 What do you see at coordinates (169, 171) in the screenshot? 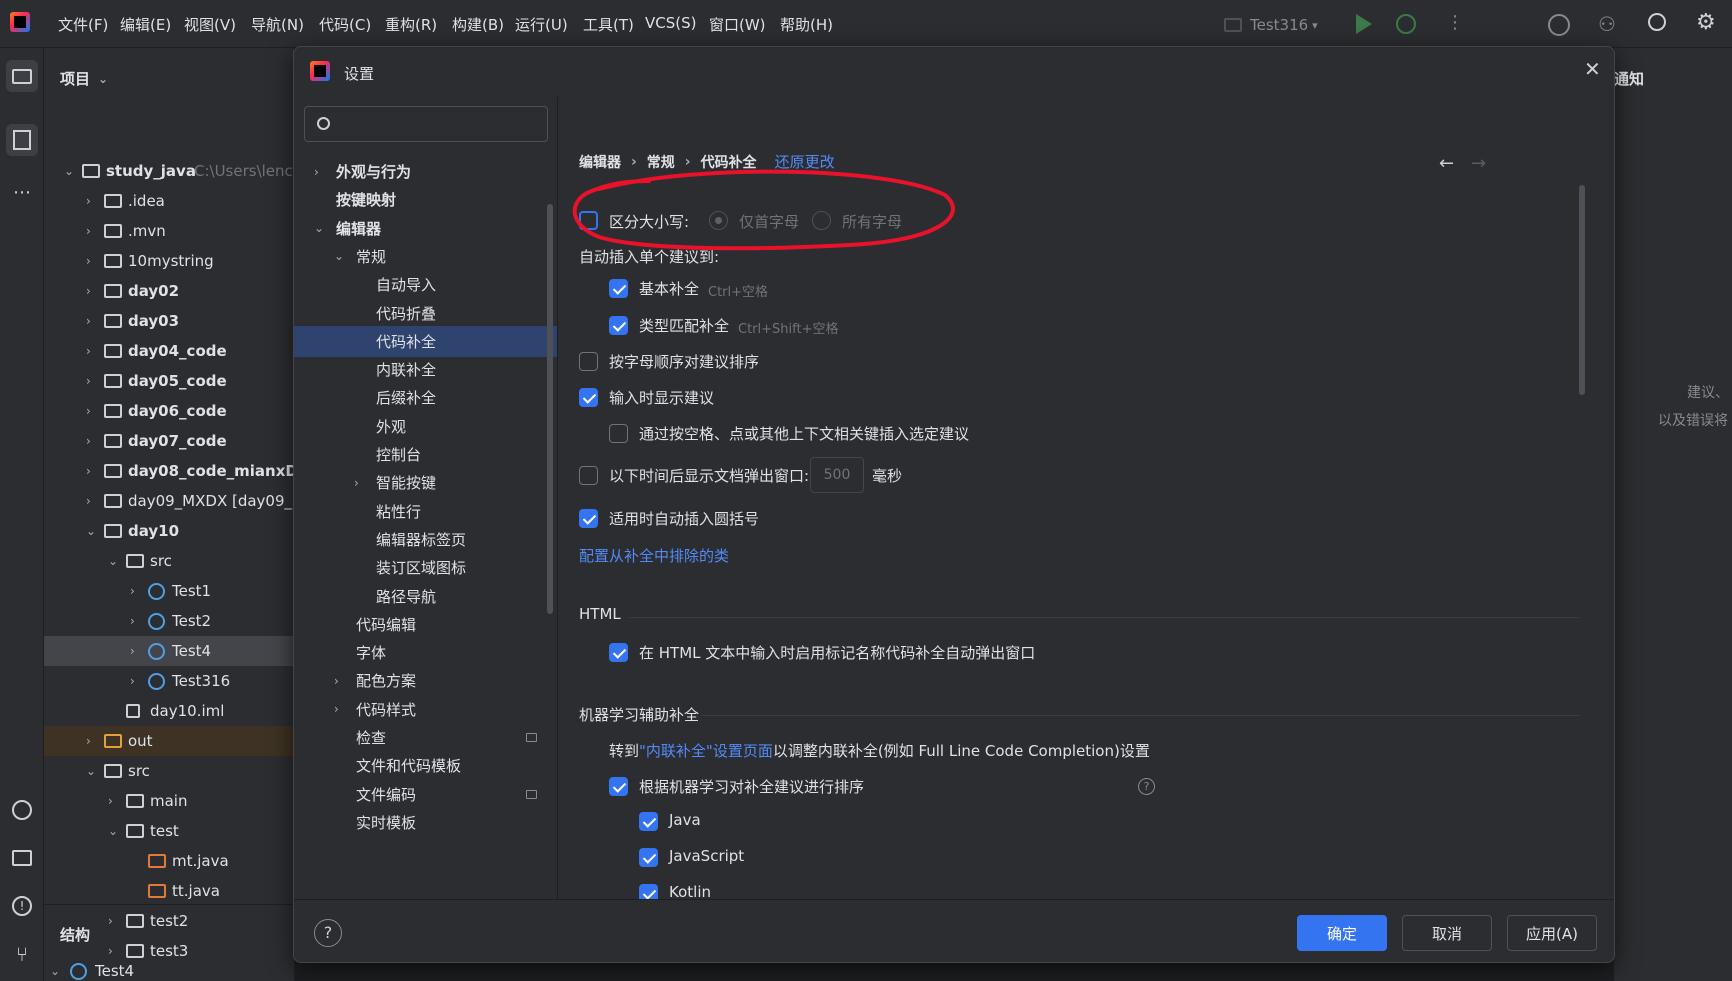
I see `tree-item: ⌄ study_java C:\Users\lenc` at bounding box center [169, 171].